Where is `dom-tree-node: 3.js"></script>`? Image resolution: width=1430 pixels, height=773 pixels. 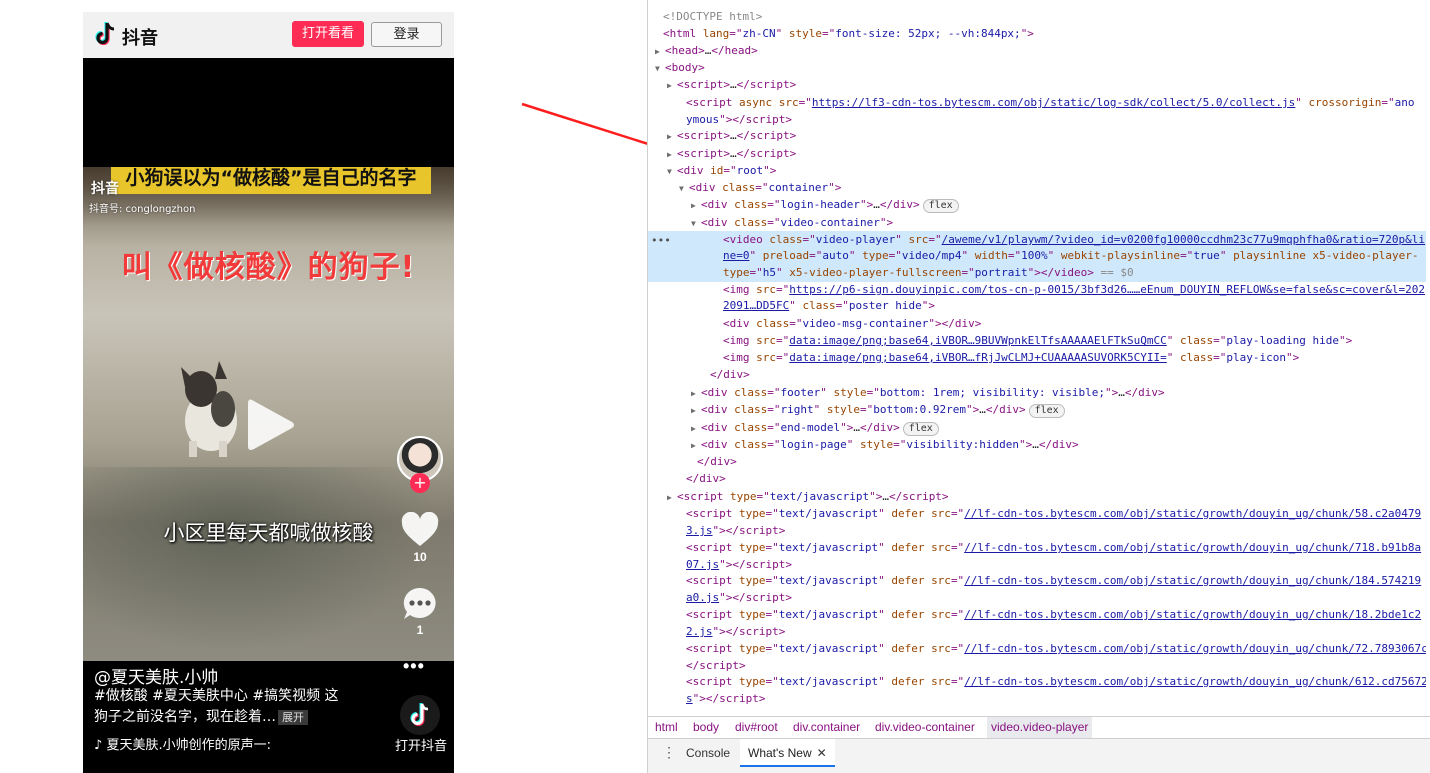 dom-tree-node: 3.js"></script> is located at coordinates (1037, 530).